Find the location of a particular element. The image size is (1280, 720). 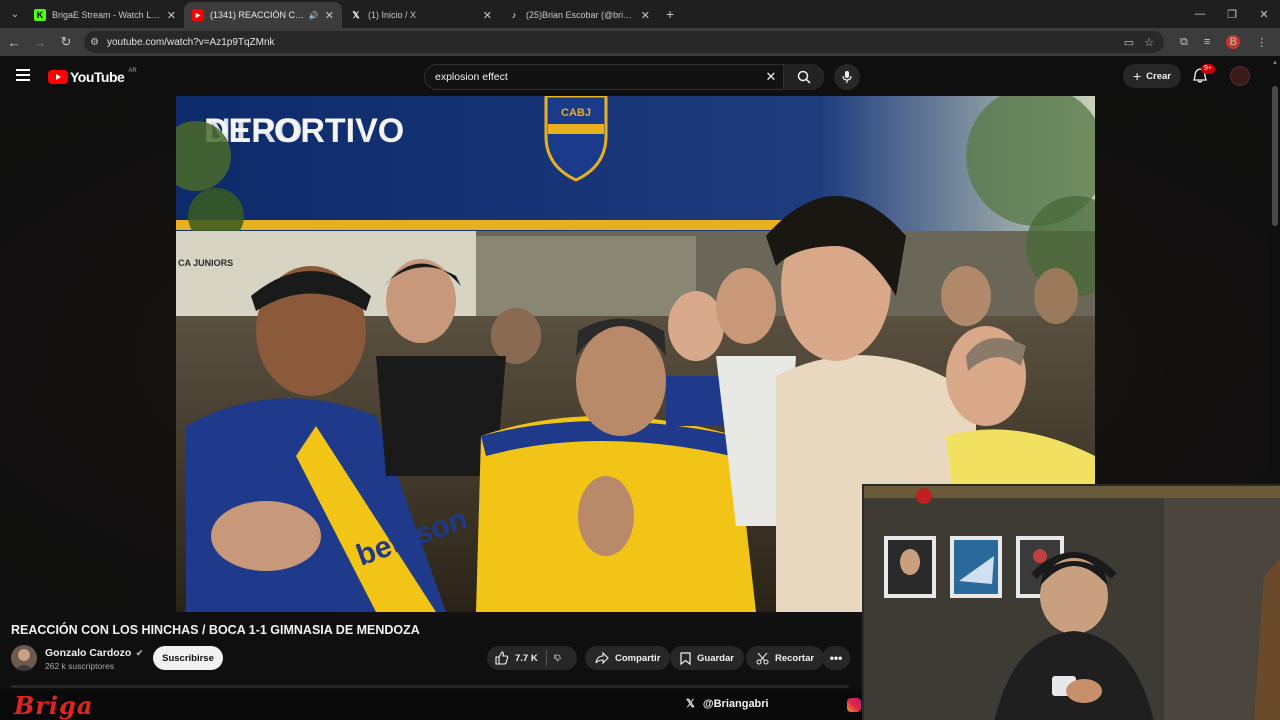

menu-icon: ⋮ is located at coordinates (1261, 42).